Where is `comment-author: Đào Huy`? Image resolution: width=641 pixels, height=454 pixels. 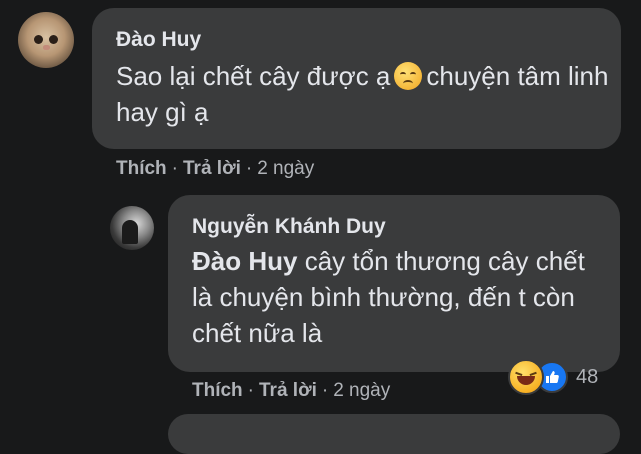 comment-author: Đào Huy is located at coordinates (158, 40).